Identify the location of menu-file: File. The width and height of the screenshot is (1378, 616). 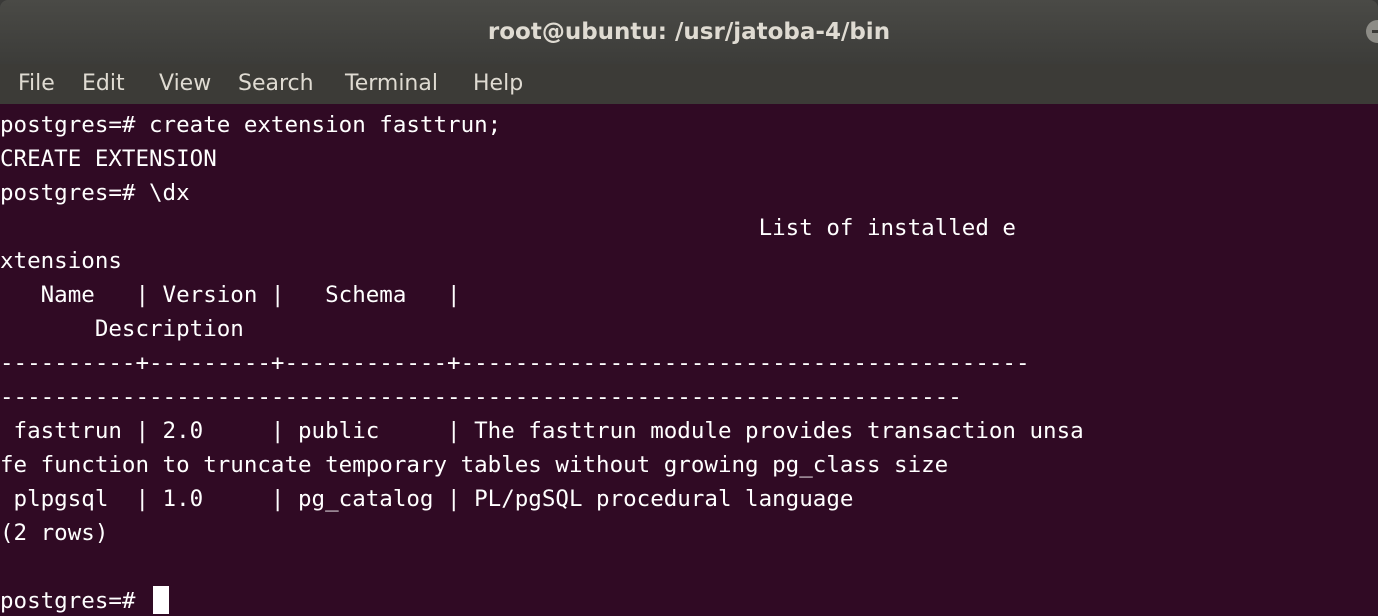
(36, 84).